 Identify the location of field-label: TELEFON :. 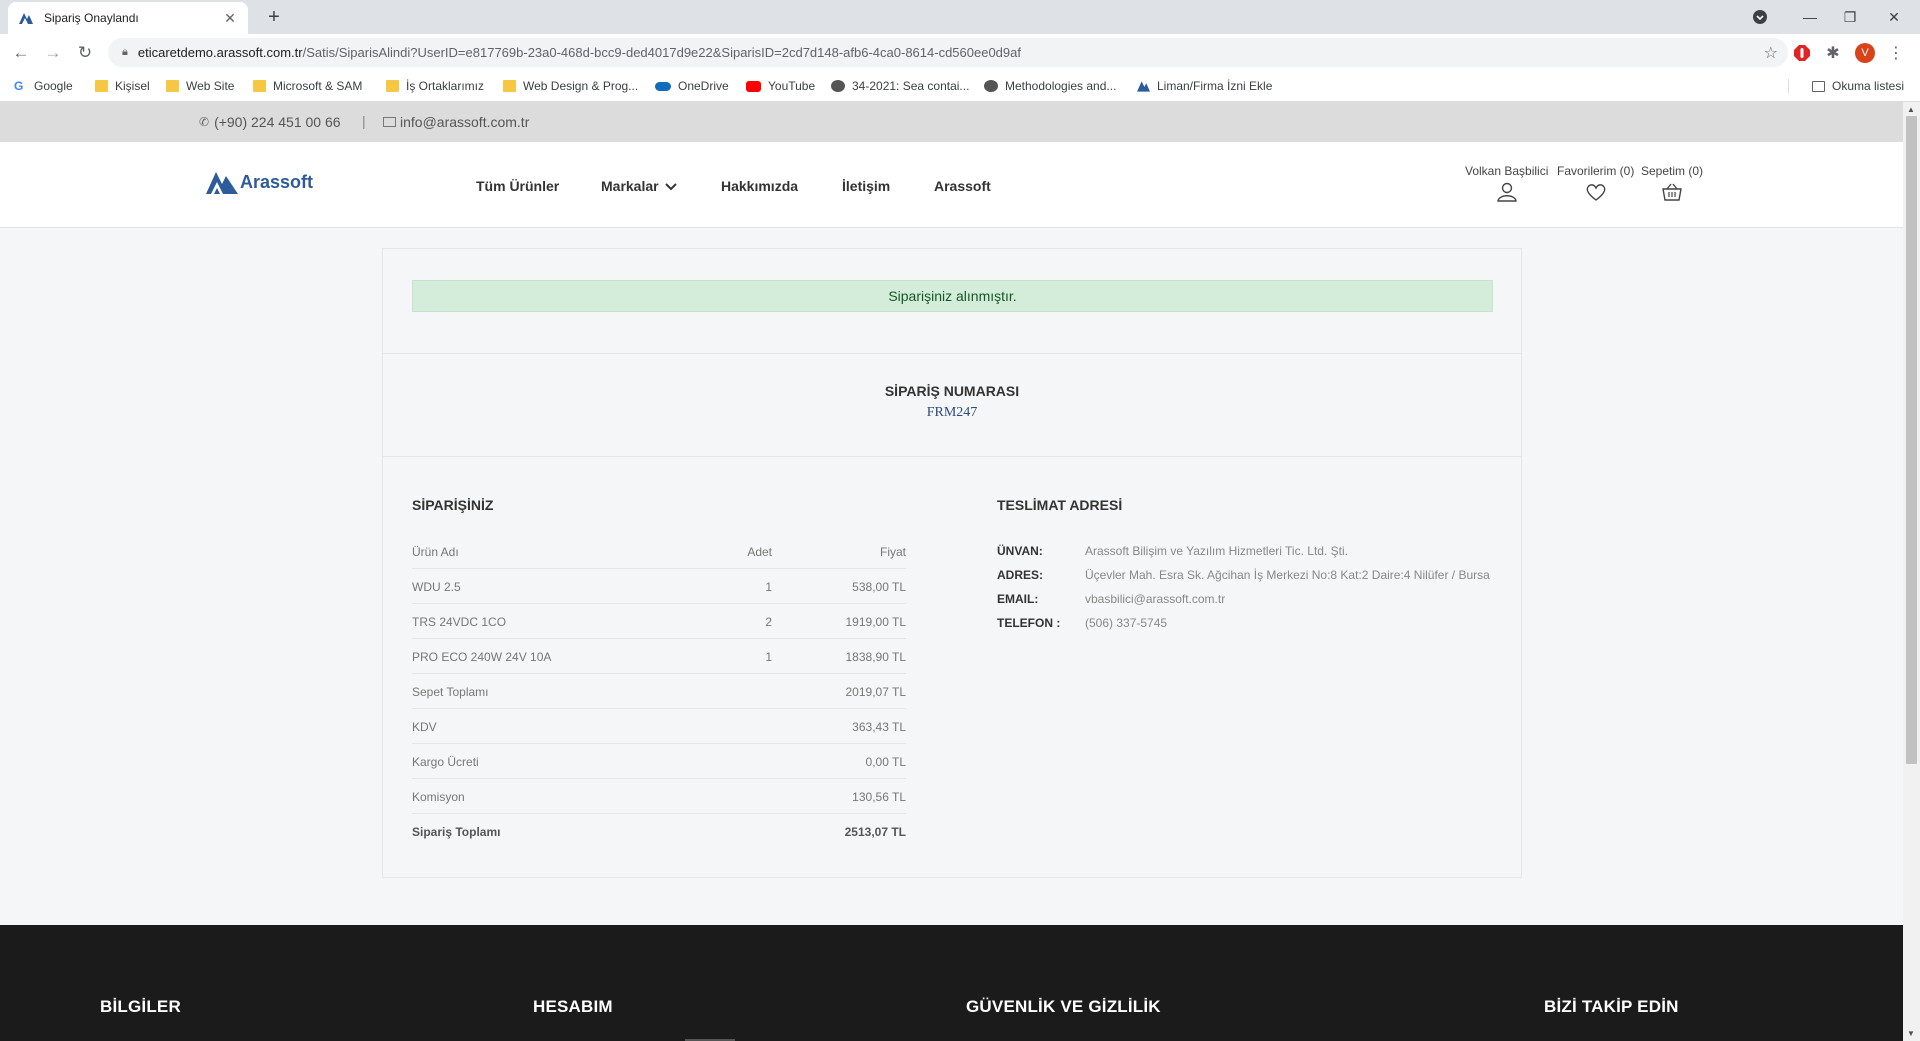
(1029, 623).